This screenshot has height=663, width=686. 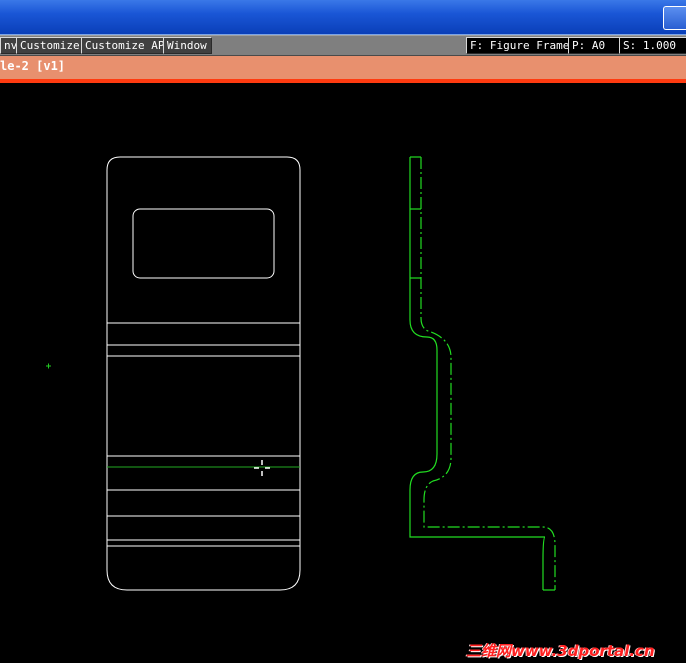 I want to click on viewport-titlebar: le-2 [v1], so click(x=343, y=69).